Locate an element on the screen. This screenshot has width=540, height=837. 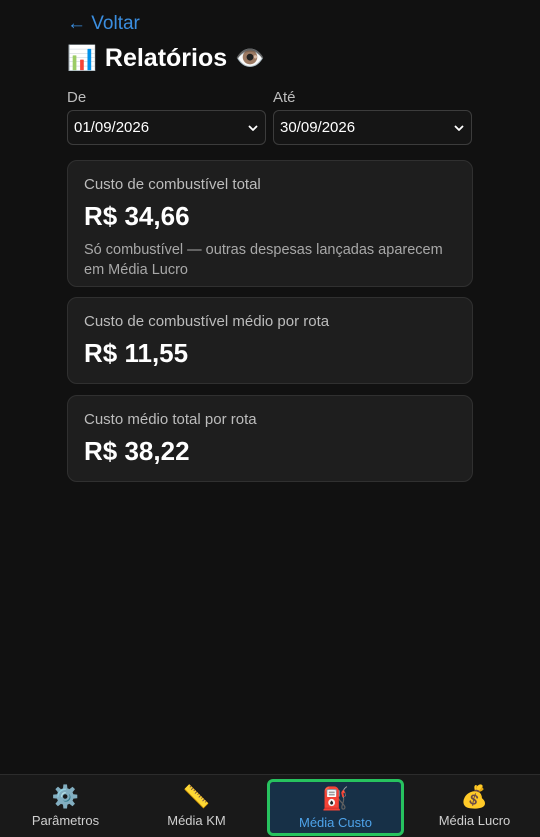
to-date-label: Até is located at coordinates (284, 97).